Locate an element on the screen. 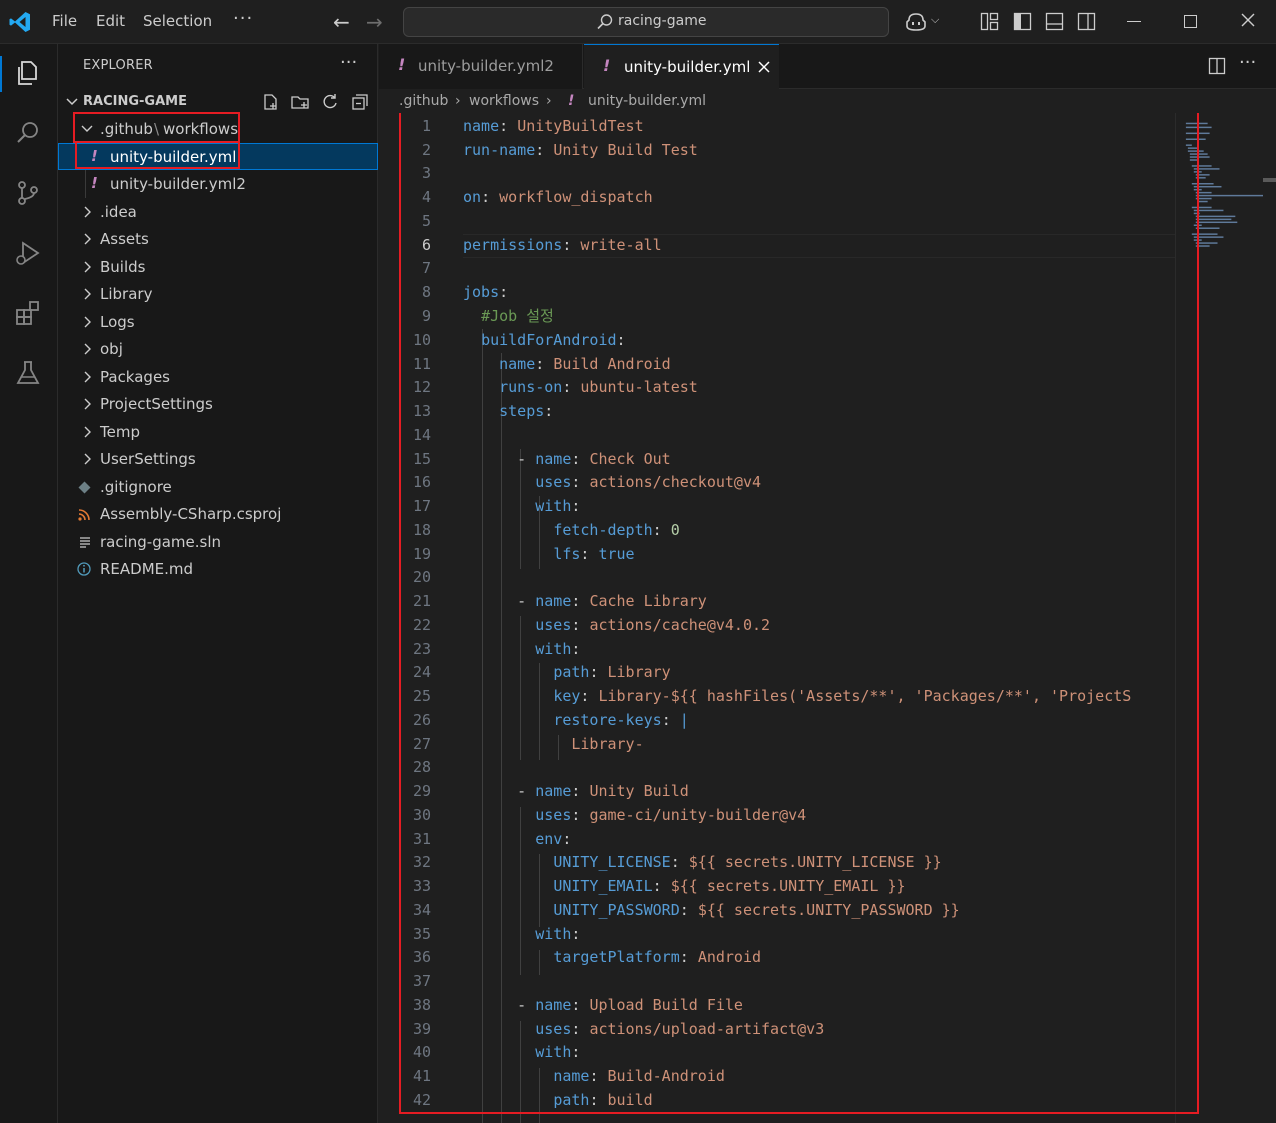 Image resolution: width=1276 pixels, height=1123 pixels. tree-folder: Temp is located at coordinates (218, 432).